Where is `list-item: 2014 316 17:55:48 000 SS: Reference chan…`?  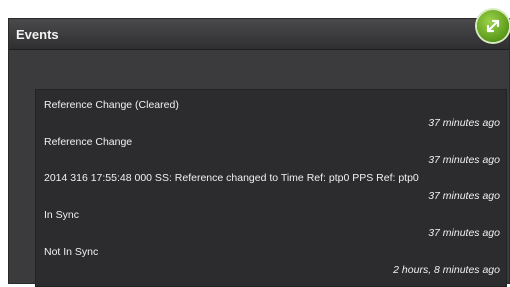
list-item: 2014 316 17:55:48 000 SS: Reference chan… is located at coordinates (272, 190).